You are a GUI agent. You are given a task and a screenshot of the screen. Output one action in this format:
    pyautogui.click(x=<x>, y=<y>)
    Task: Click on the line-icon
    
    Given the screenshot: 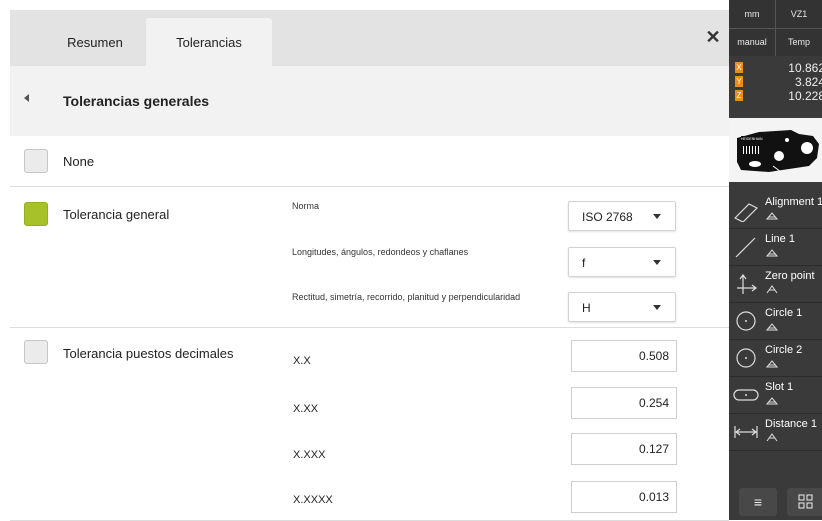 What is the action you would take?
    pyautogui.click(x=745, y=247)
    